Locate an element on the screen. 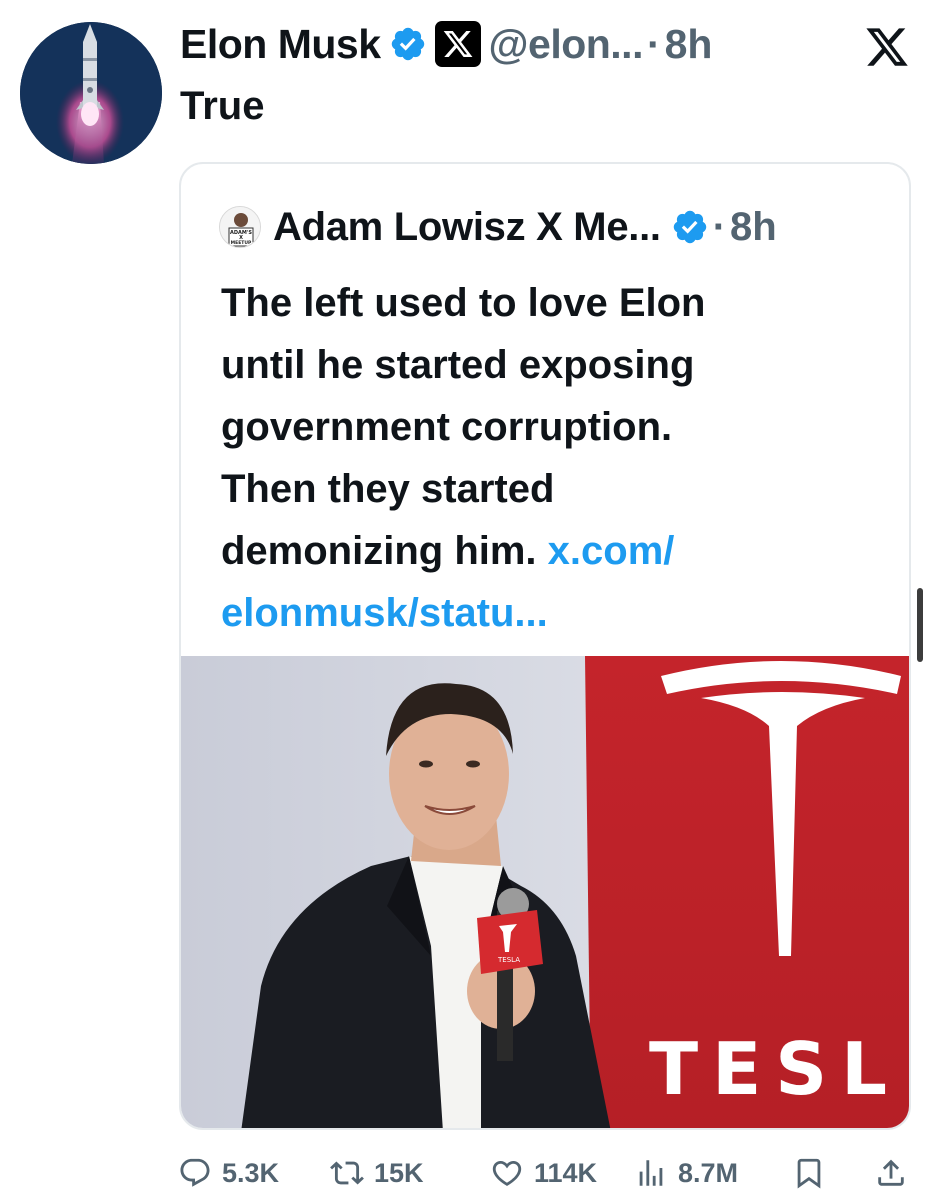 Image resolution: width=932 pixels, height=1200 pixels. quoted-author-avatar: ADAM'S X MEETUP is located at coordinates (240, 227).